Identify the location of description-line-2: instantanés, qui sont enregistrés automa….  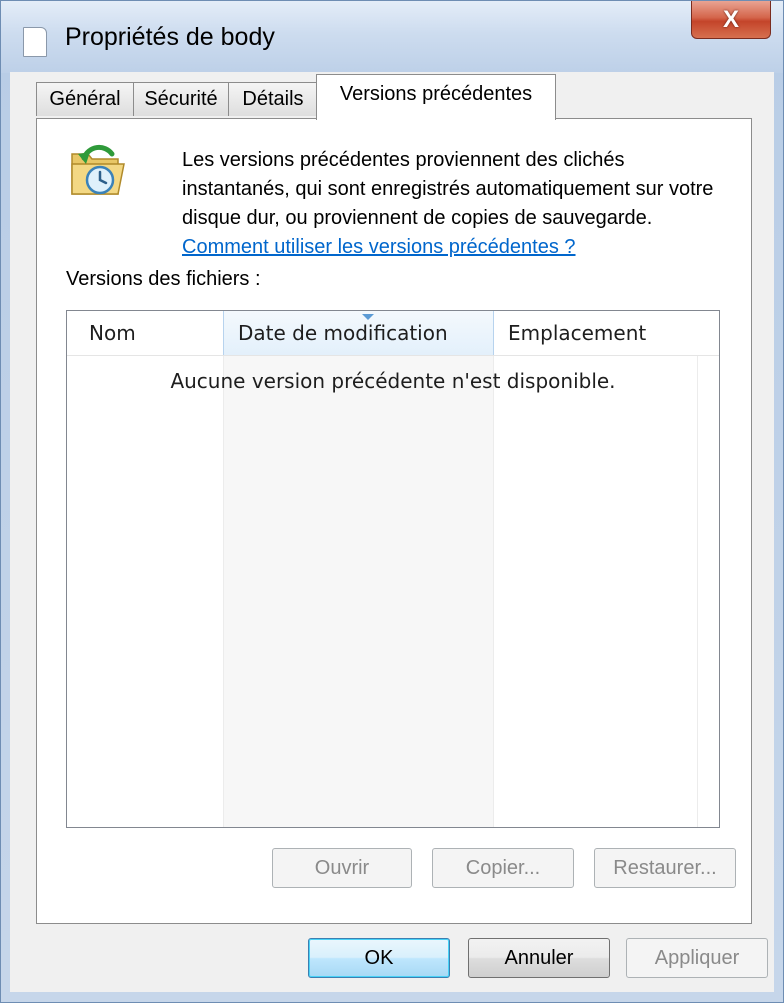
(448, 189).